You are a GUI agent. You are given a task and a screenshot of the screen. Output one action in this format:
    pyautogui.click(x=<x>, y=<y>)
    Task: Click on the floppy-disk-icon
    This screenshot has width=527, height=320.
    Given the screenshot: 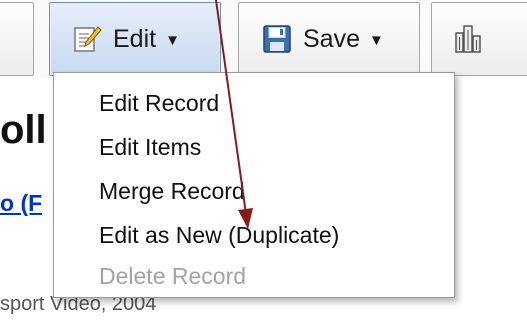 What is the action you would take?
    pyautogui.click(x=277, y=39)
    